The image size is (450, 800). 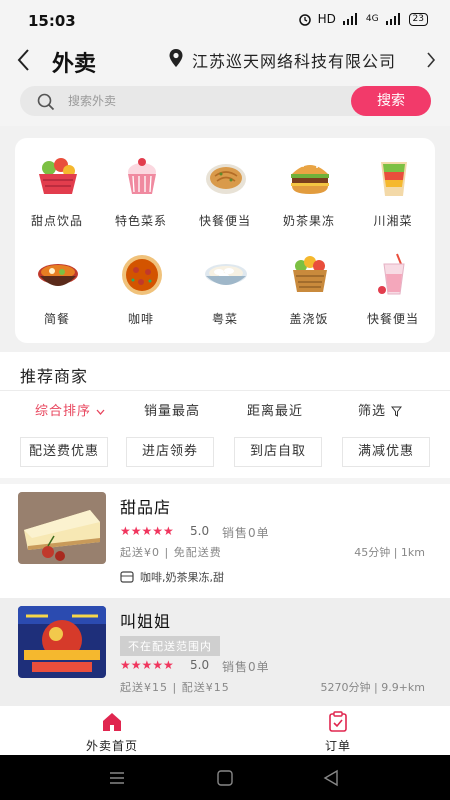 I want to click on menu-icon, so click(x=117, y=778).